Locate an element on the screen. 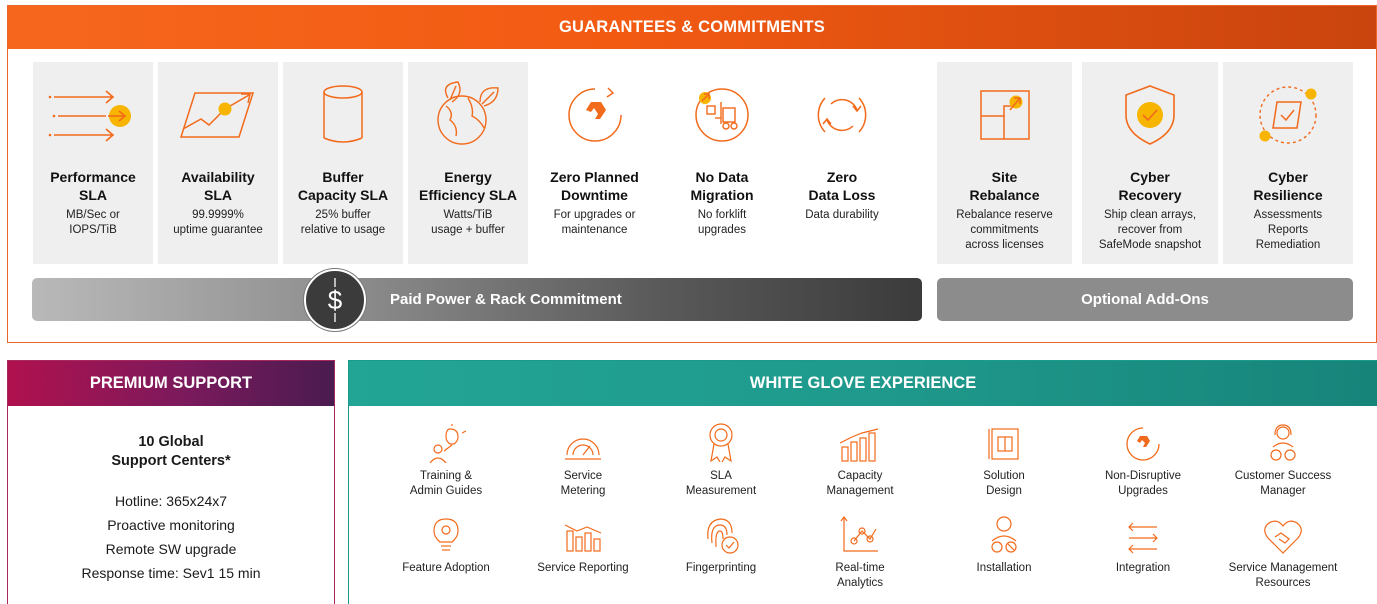 This screenshot has width=1377, height=604. wg-label: Installation is located at coordinates (1004, 568).